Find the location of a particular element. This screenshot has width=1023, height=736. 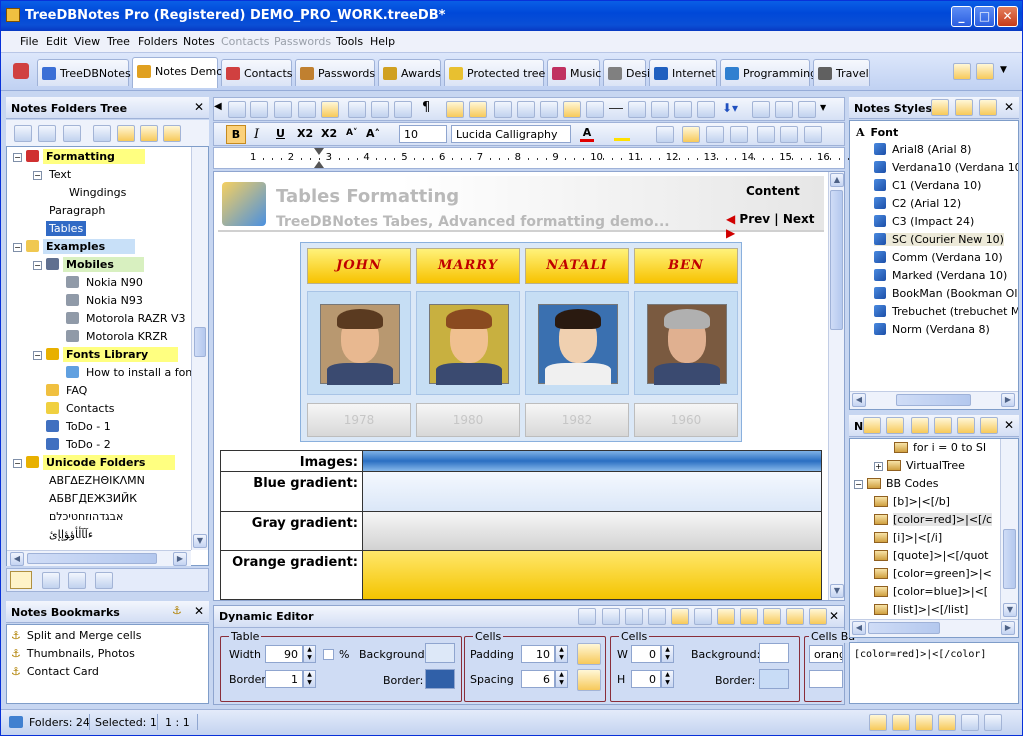

symbol-icon is located at coordinates (683, 109).